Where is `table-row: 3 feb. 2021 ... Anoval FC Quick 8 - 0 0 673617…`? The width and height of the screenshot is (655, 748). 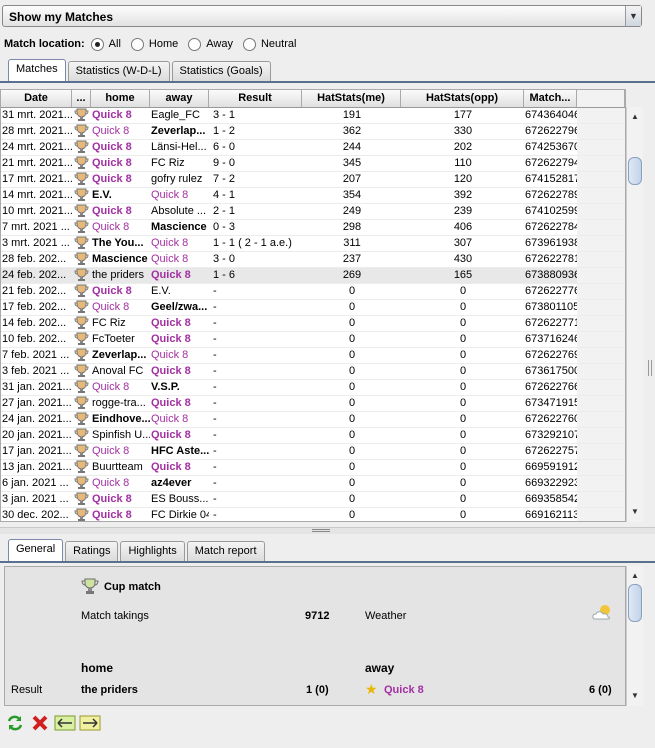 table-row: 3 feb. 2021 ... Anoval FC Quick 8 - 0 0 673617… is located at coordinates (313, 372).